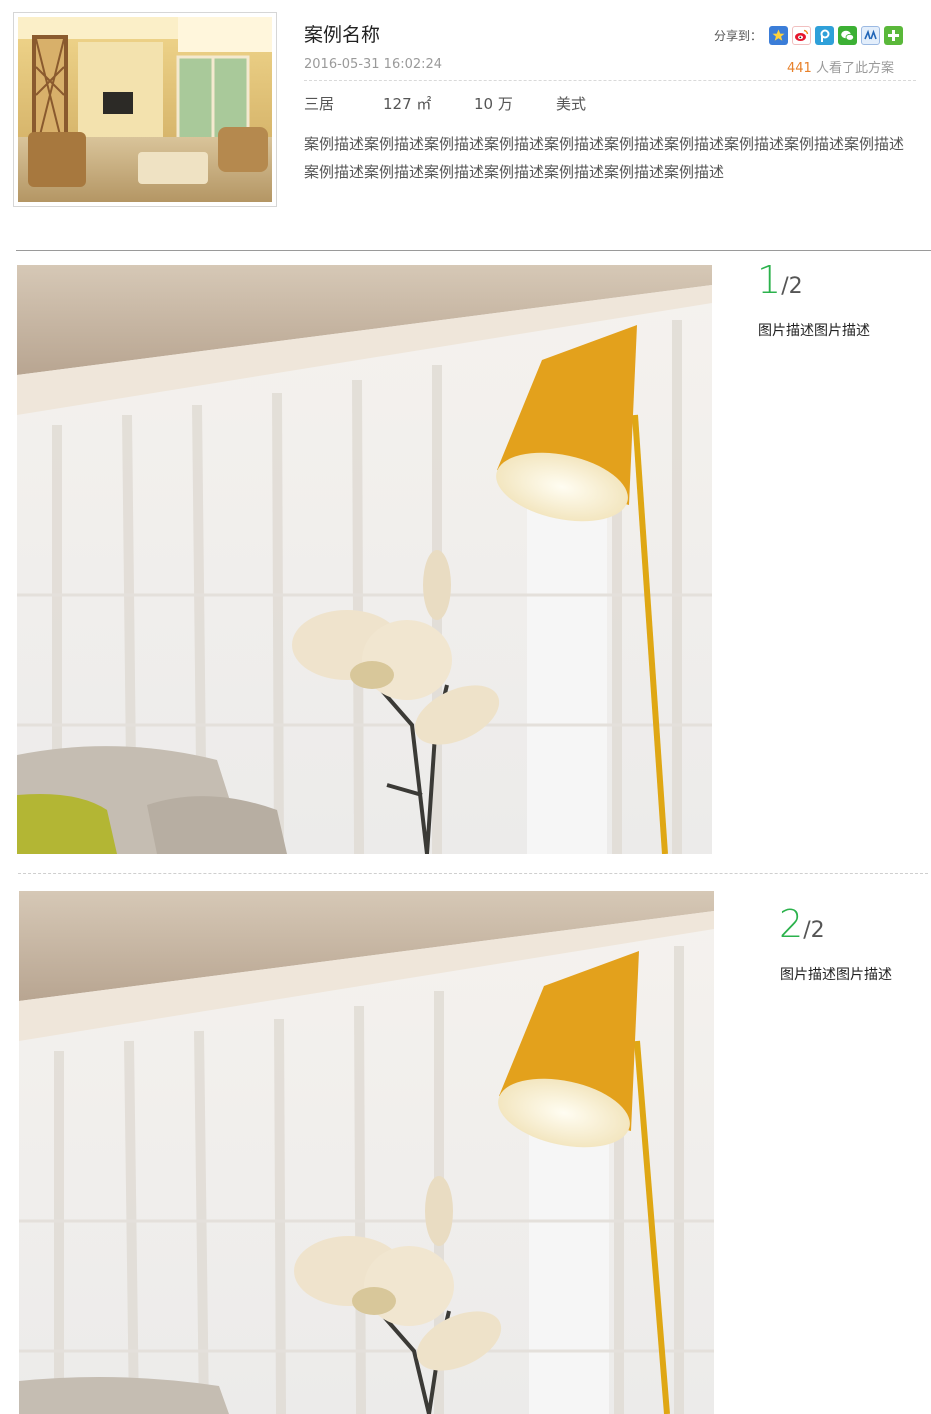 Image resolution: width=931 pixels, height=1414 pixels. What do you see at coordinates (799, 68) in the screenshot?
I see `view-count-number: 441` at bounding box center [799, 68].